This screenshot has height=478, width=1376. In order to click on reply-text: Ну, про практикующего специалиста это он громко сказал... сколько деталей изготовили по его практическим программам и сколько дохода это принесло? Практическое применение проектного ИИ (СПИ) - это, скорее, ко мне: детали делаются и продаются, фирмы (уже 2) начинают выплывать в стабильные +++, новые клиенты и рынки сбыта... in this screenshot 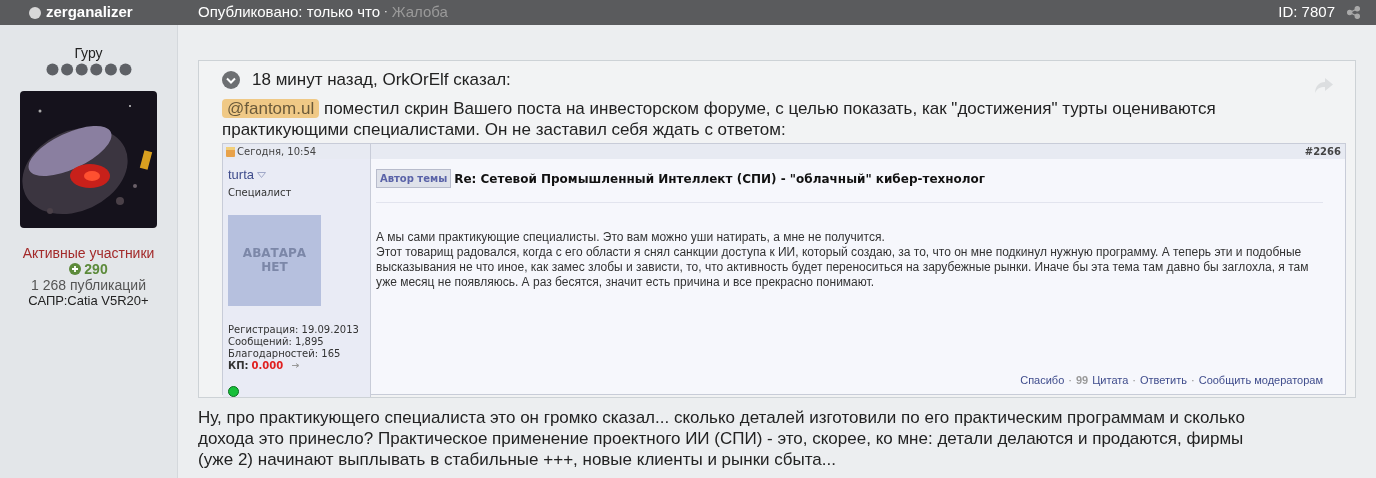, I will do `click(722, 438)`.